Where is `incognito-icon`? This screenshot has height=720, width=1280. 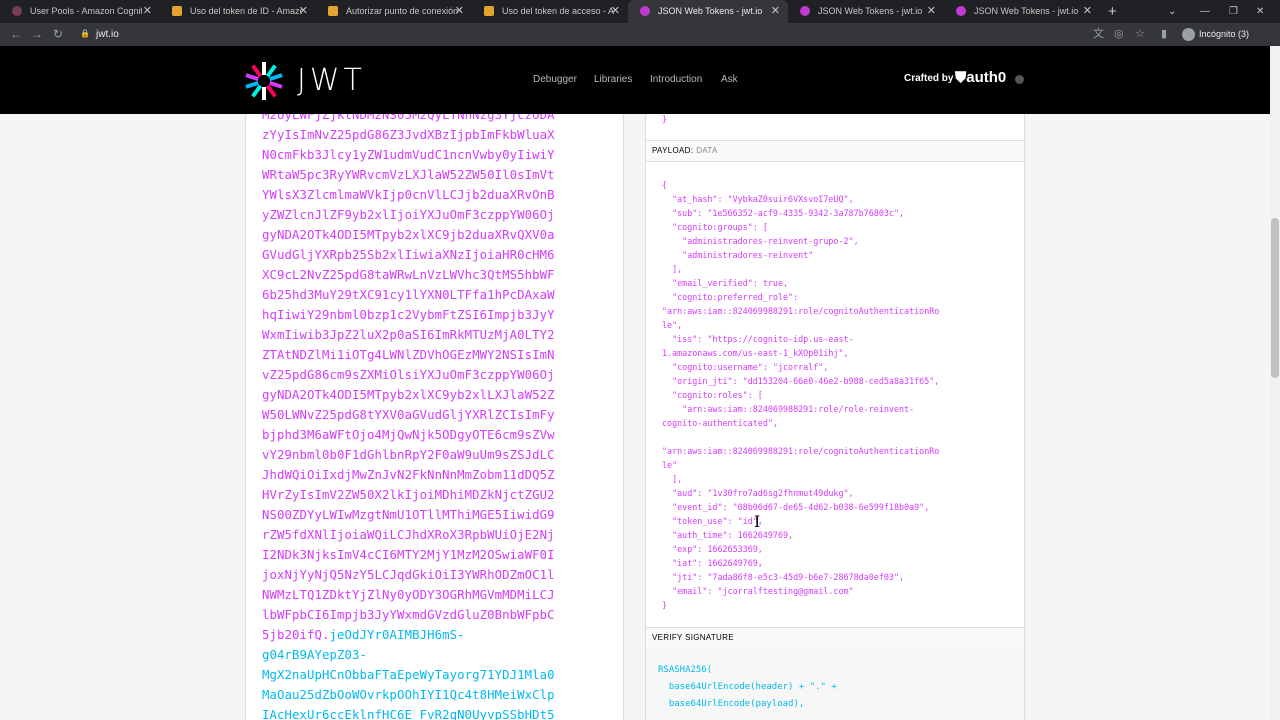
incognito-icon is located at coordinates (1188, 35).